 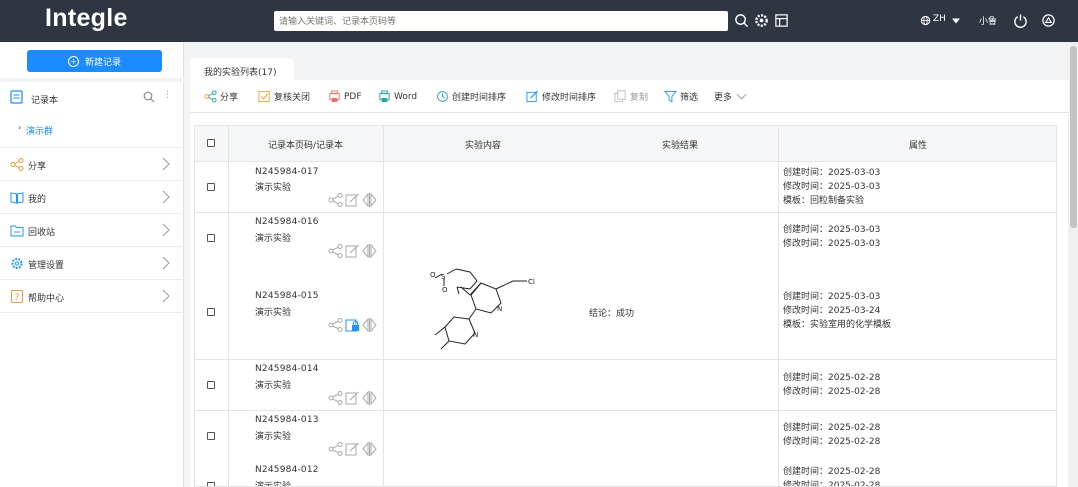 I want to click on record-page-id: N245984-017, so click(x=287, y=172).